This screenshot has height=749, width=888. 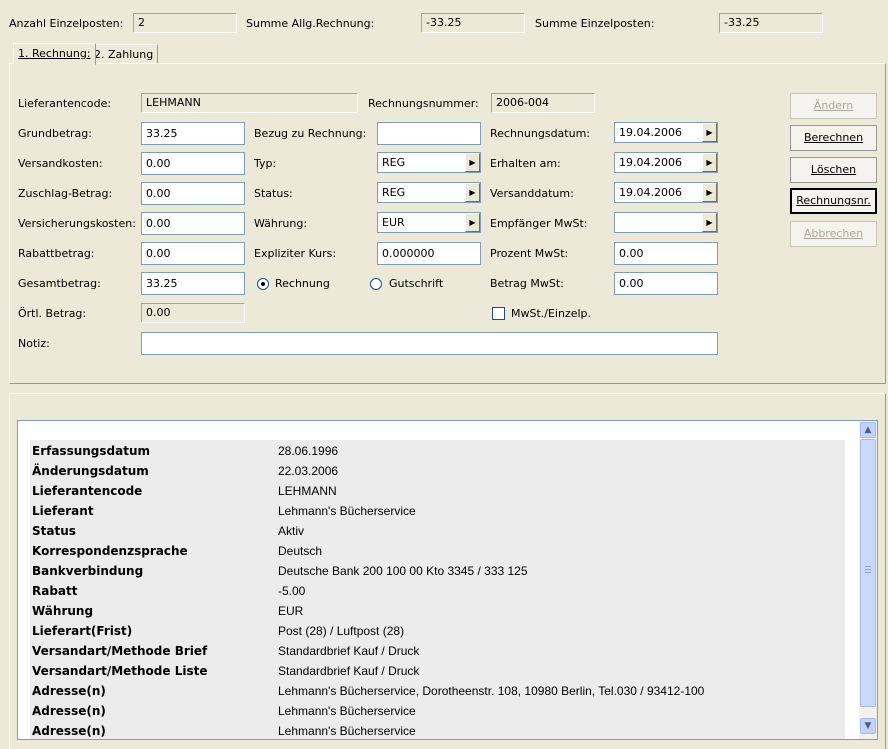 What do you see at coordinates (432, 591) in the screenshot?
I see `info-row: Rabatt -5.00` at bounding box center [432, 591].